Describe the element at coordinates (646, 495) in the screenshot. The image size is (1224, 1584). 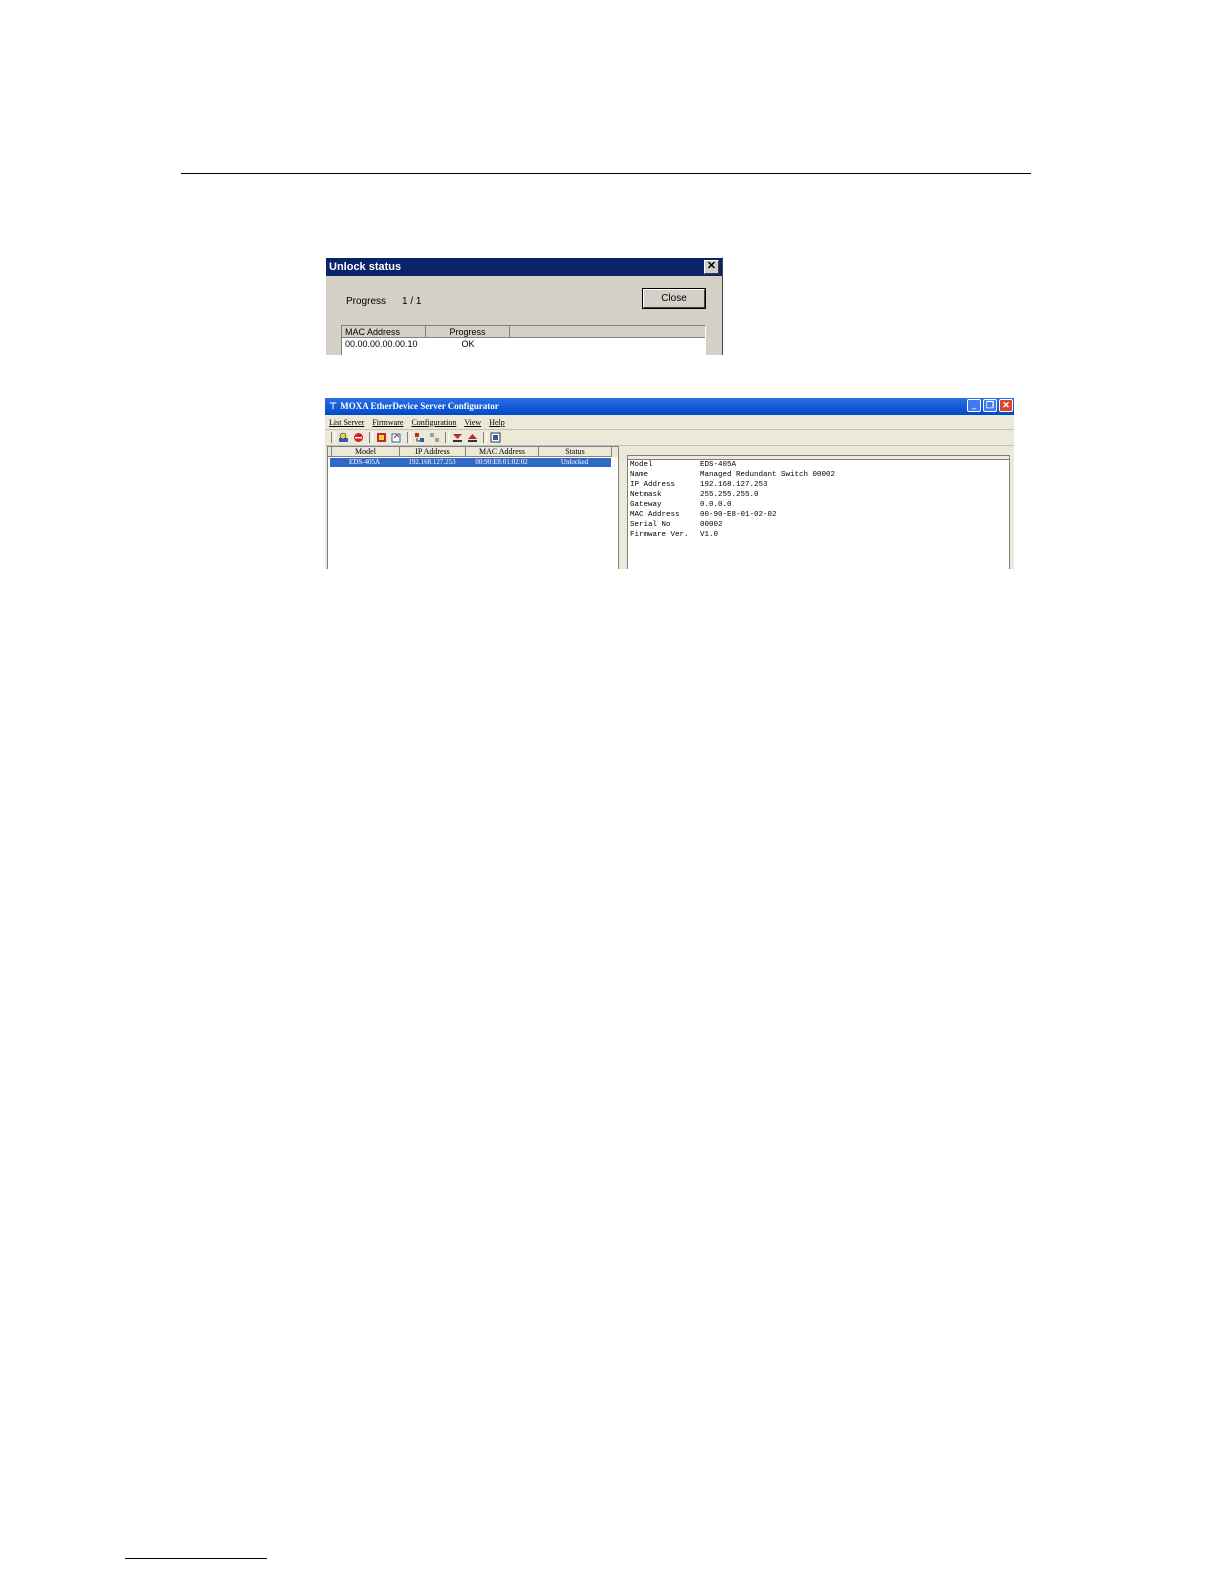
I see `info-key: Netmask` at that location.